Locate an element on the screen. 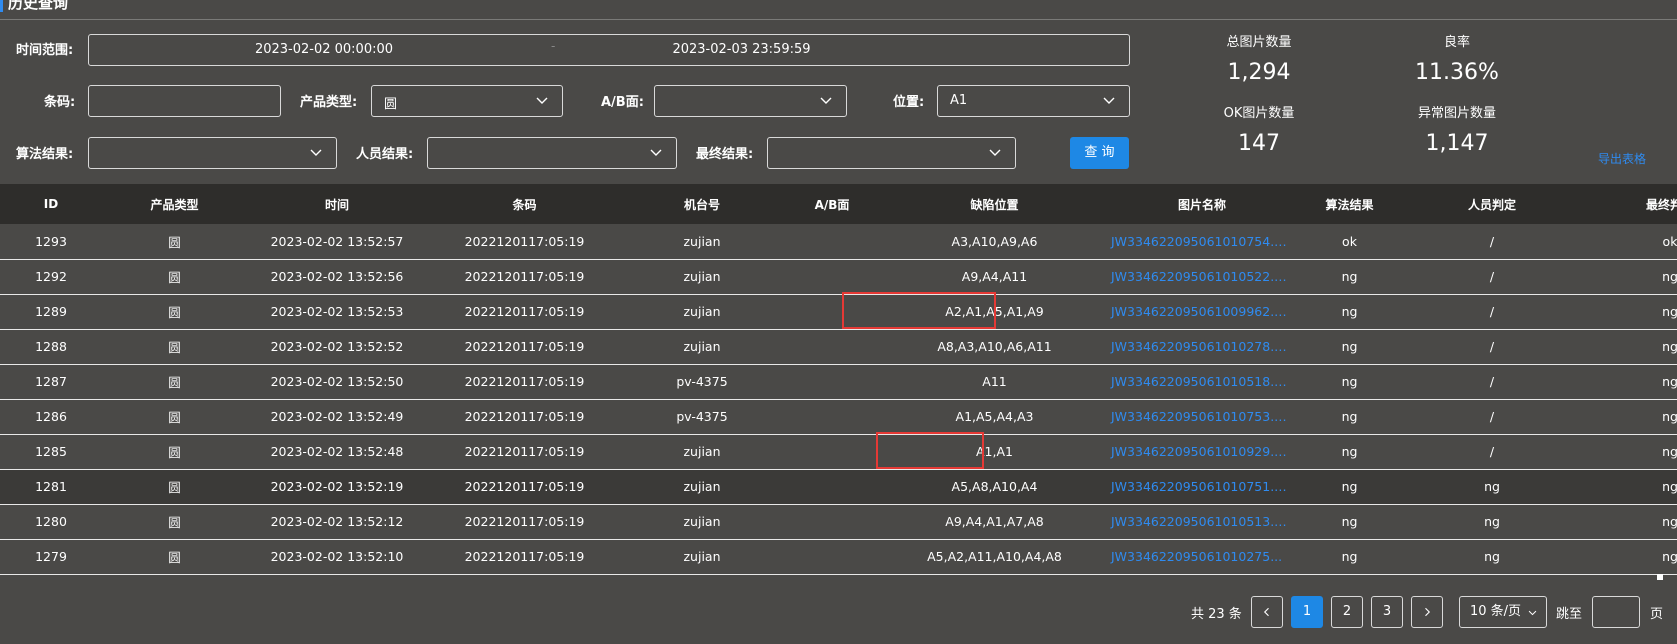  yield-label: 良率 is located at coordinates (1456, 42).